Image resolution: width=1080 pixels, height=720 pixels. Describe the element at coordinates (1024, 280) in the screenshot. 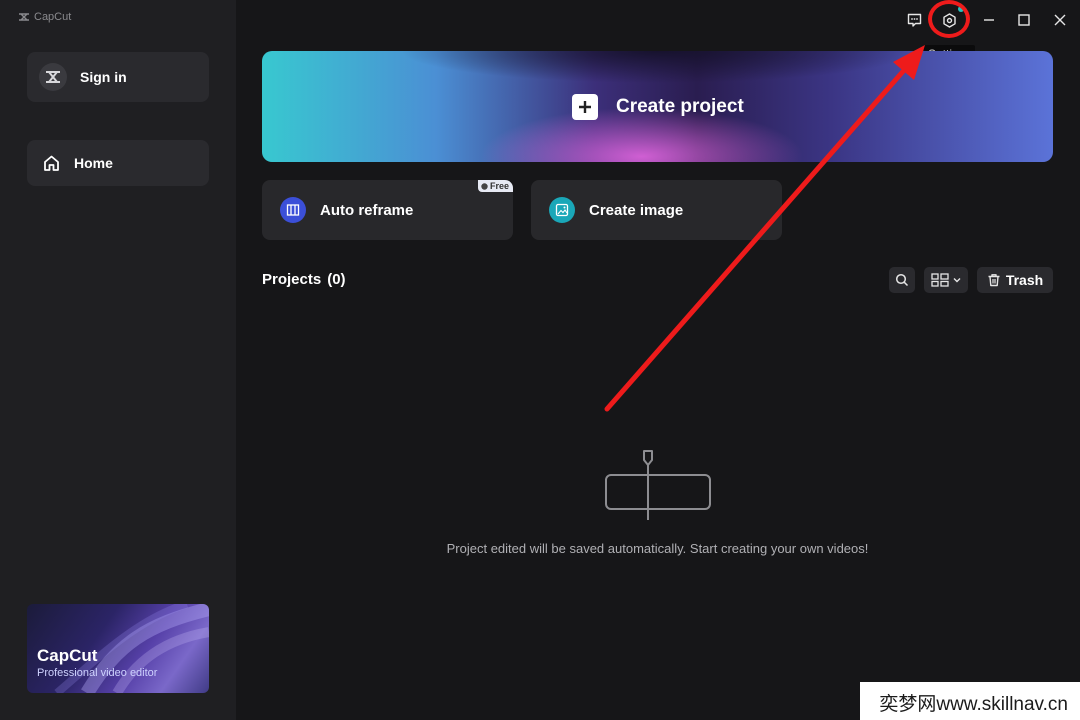

I see `trash-label: Trash` at that location.